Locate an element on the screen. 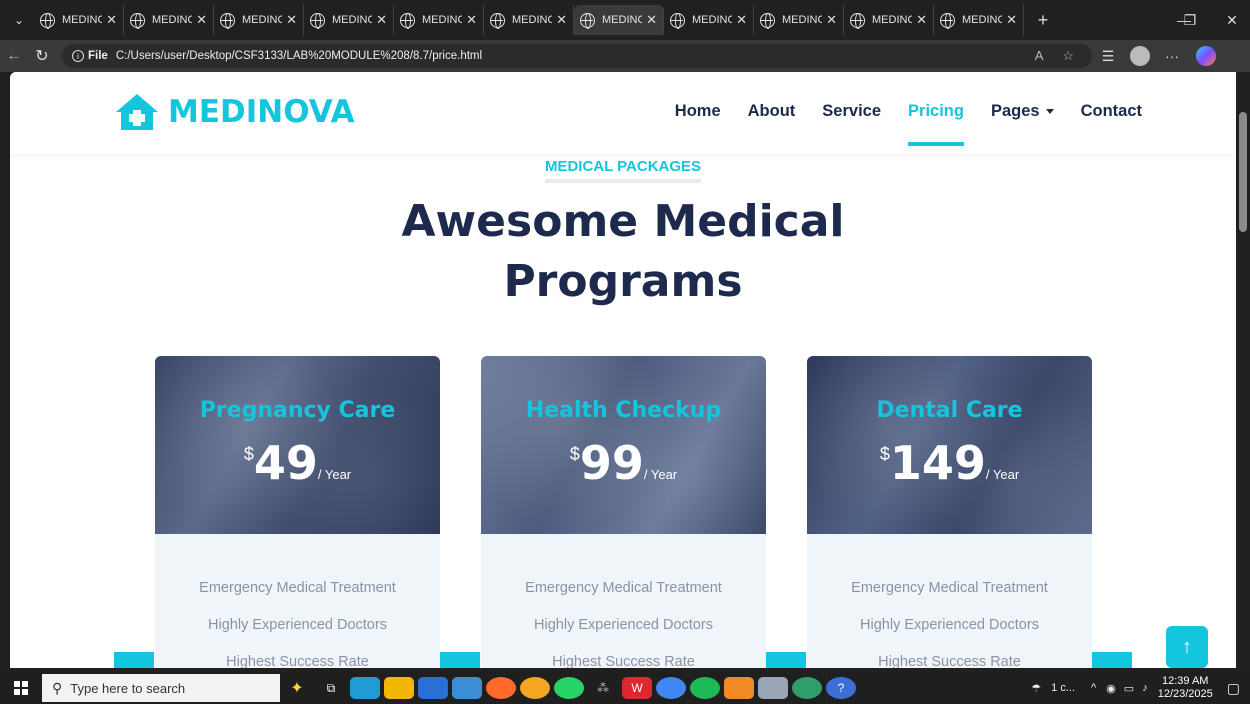 This screenshot has width=1250, height=704. taskbar-search: ⚲ Type here to search is located at coordinates (161, 688).